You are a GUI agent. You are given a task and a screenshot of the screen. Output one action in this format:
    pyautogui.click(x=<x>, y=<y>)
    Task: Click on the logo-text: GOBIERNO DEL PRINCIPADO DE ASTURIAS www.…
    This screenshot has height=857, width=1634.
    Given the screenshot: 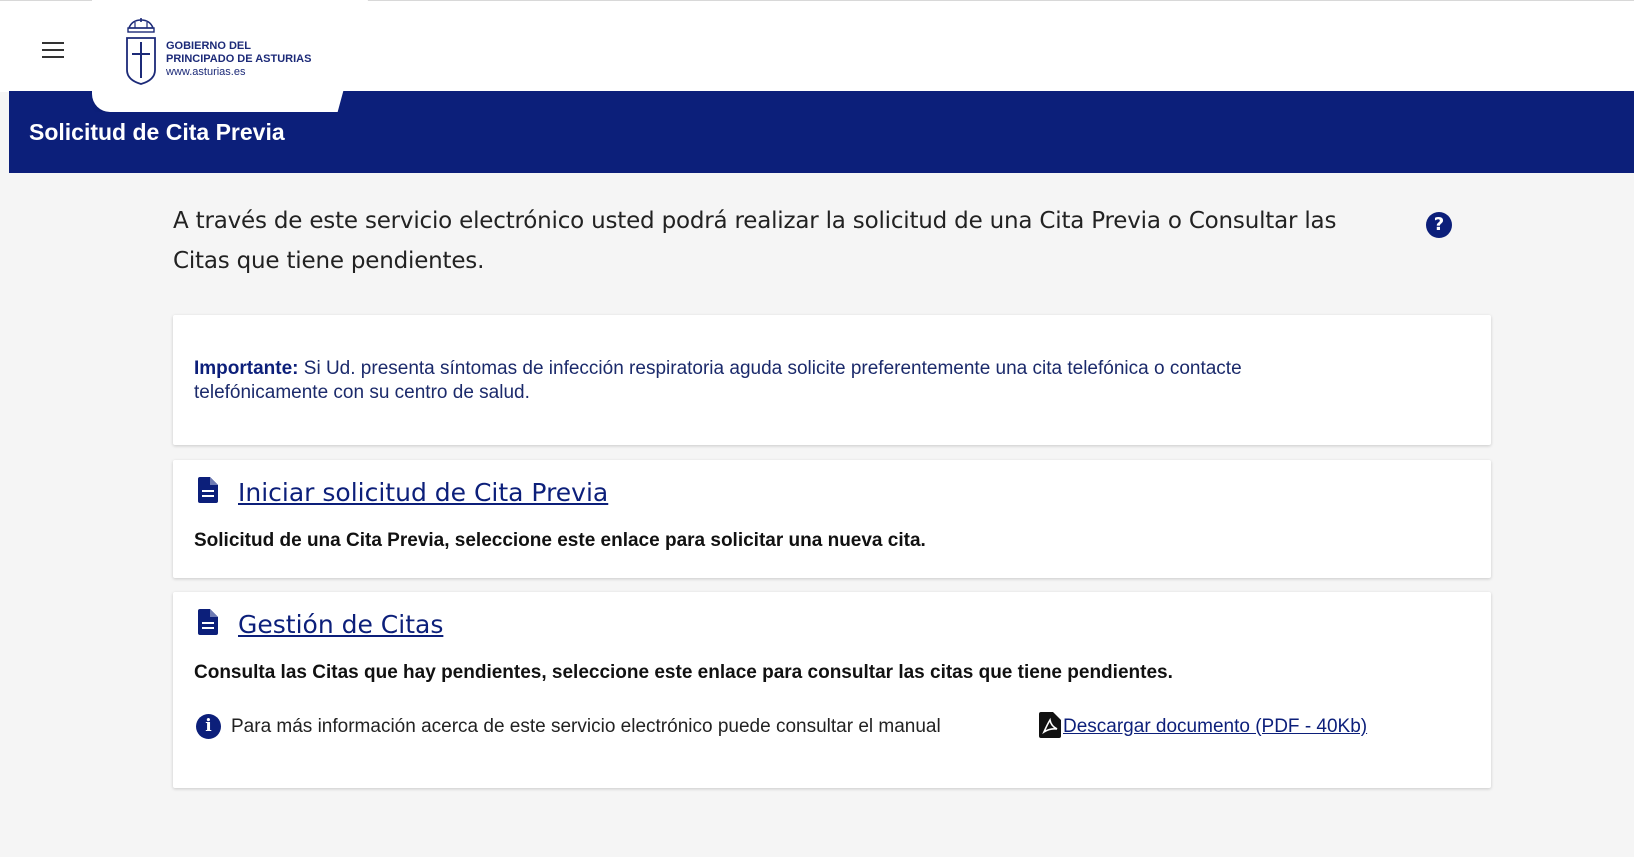 What is the action you would take?
    pyautogui.click(x=238, y=59)
    